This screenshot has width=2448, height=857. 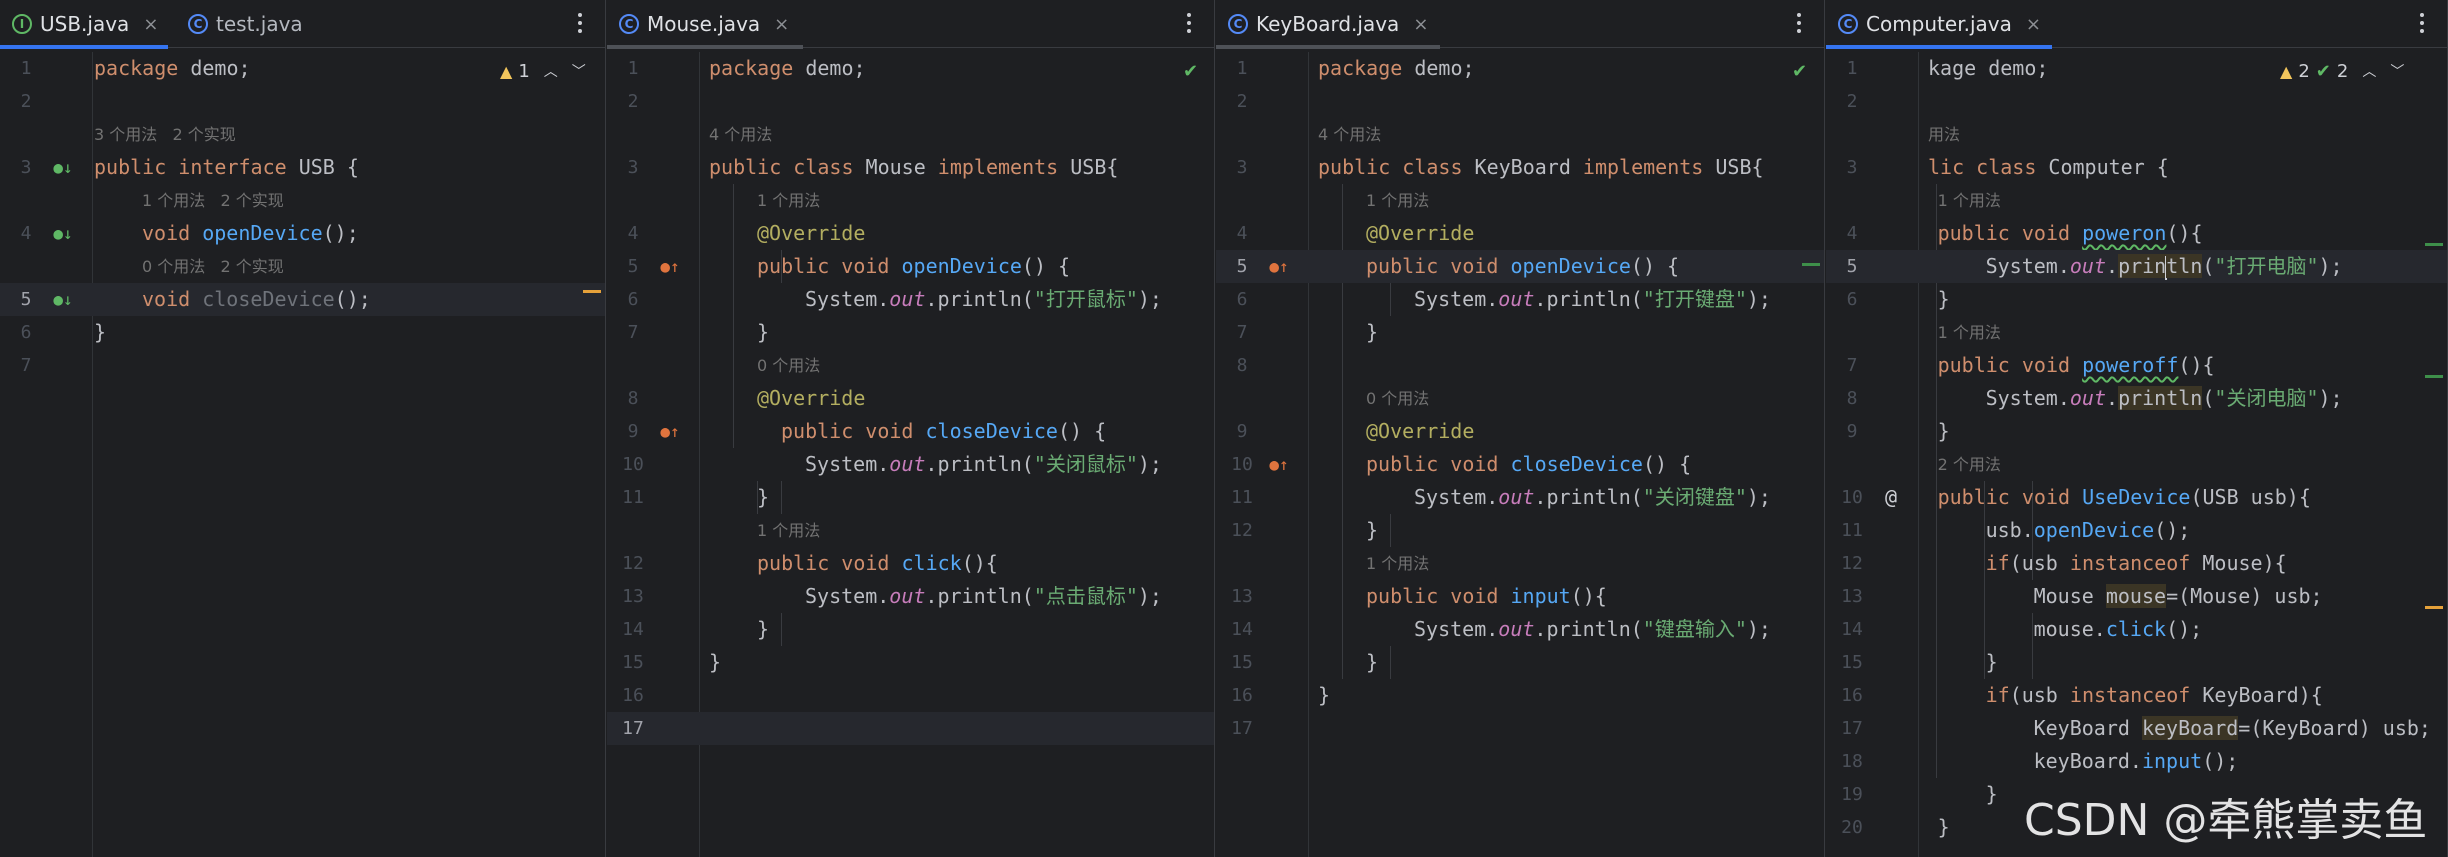 I want to click on tab-test: Ctest.java, so click(x=260, y=24).